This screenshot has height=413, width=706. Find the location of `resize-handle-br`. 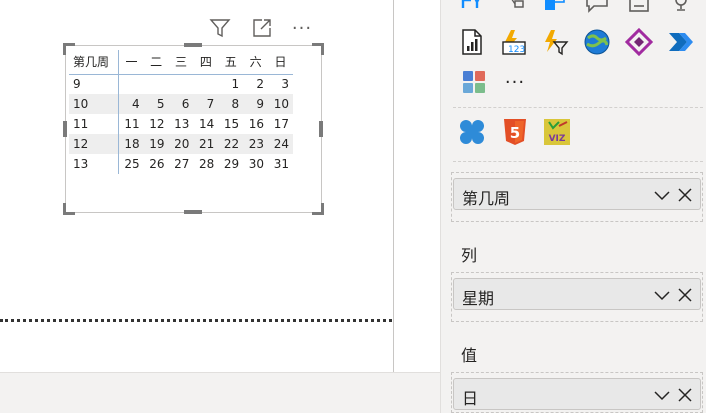

resize-handle-br is located at coordinates (318, 209).